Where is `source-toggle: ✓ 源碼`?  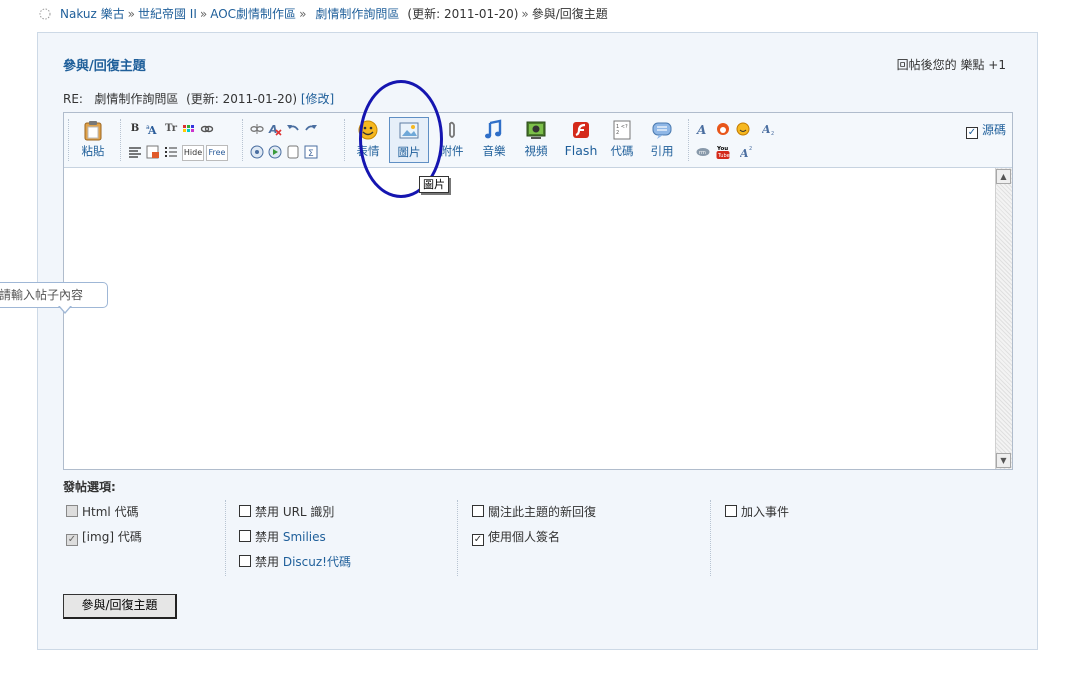 source-toggle: ✓ 源碼 is located at coordinates (985, 130).